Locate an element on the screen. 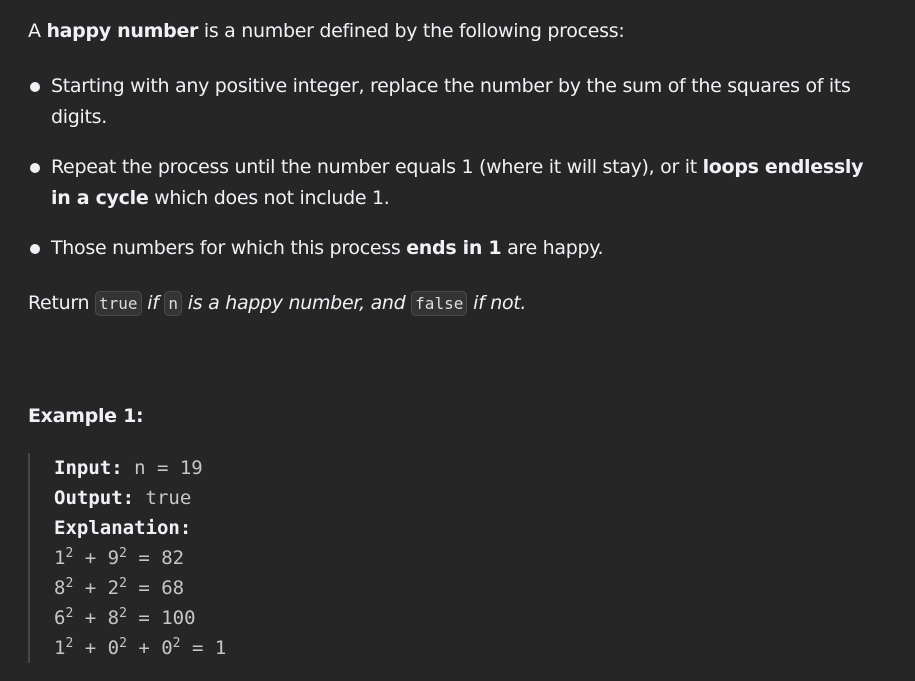  return-word: Return is located at coordinates (59, 303).